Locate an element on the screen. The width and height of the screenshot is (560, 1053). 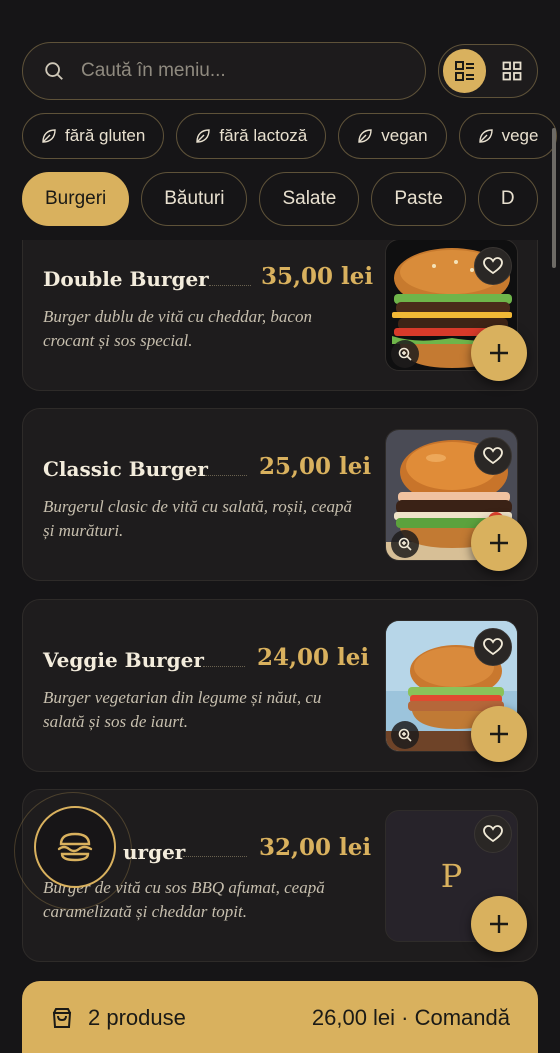
list-view-button is located at coordinates (464, 71).